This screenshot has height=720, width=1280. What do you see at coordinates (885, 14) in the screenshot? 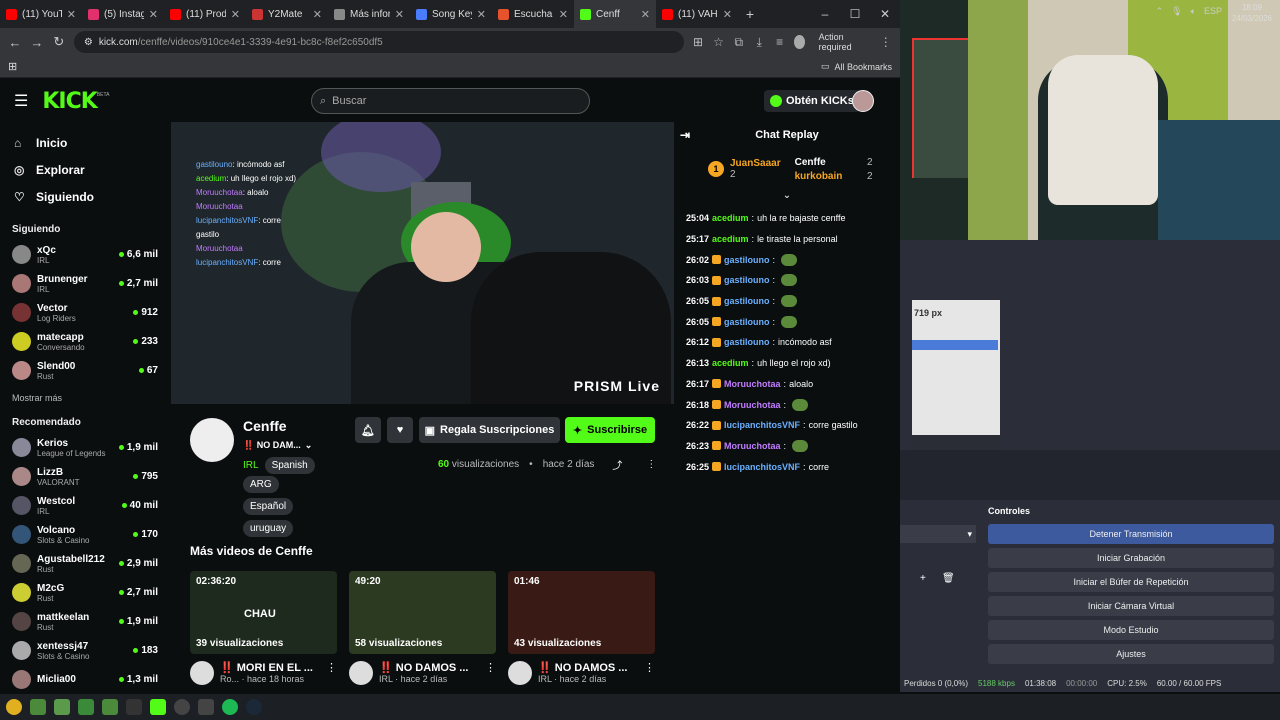
I see `close-window-icon: ✕` at bounding box center [885, 14].